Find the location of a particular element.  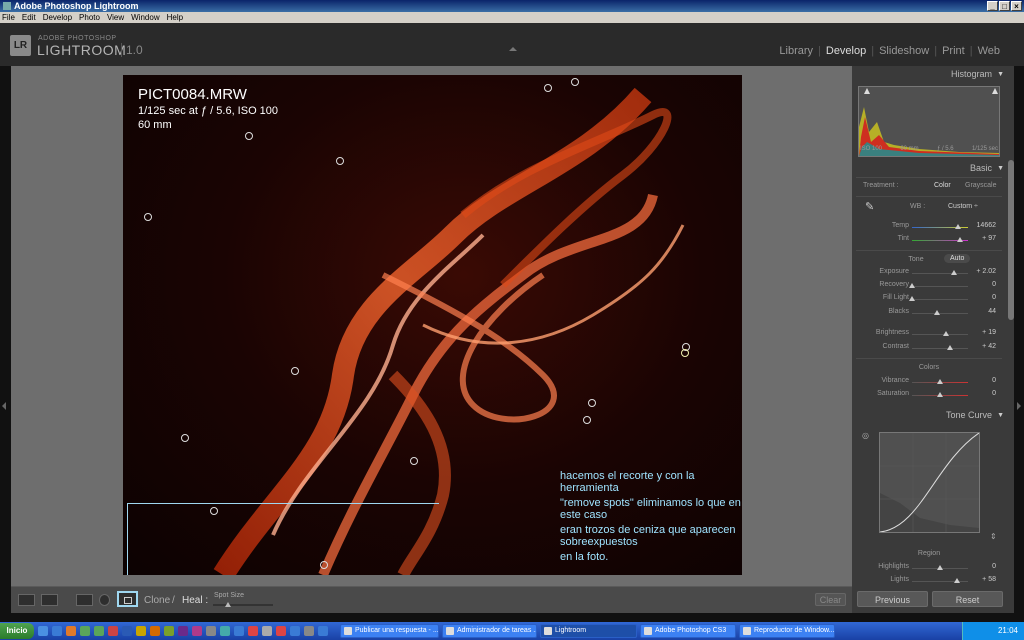

spot-size-thumb is located at coordinates (228, 604).